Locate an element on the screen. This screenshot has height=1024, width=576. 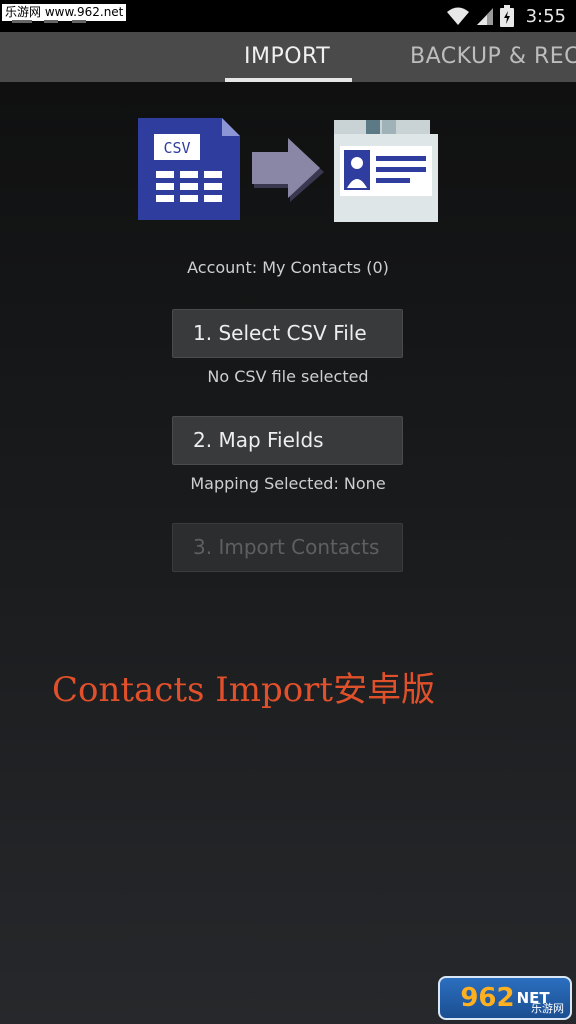
tab-import: IMPORT is located at coordinates (287, 57).